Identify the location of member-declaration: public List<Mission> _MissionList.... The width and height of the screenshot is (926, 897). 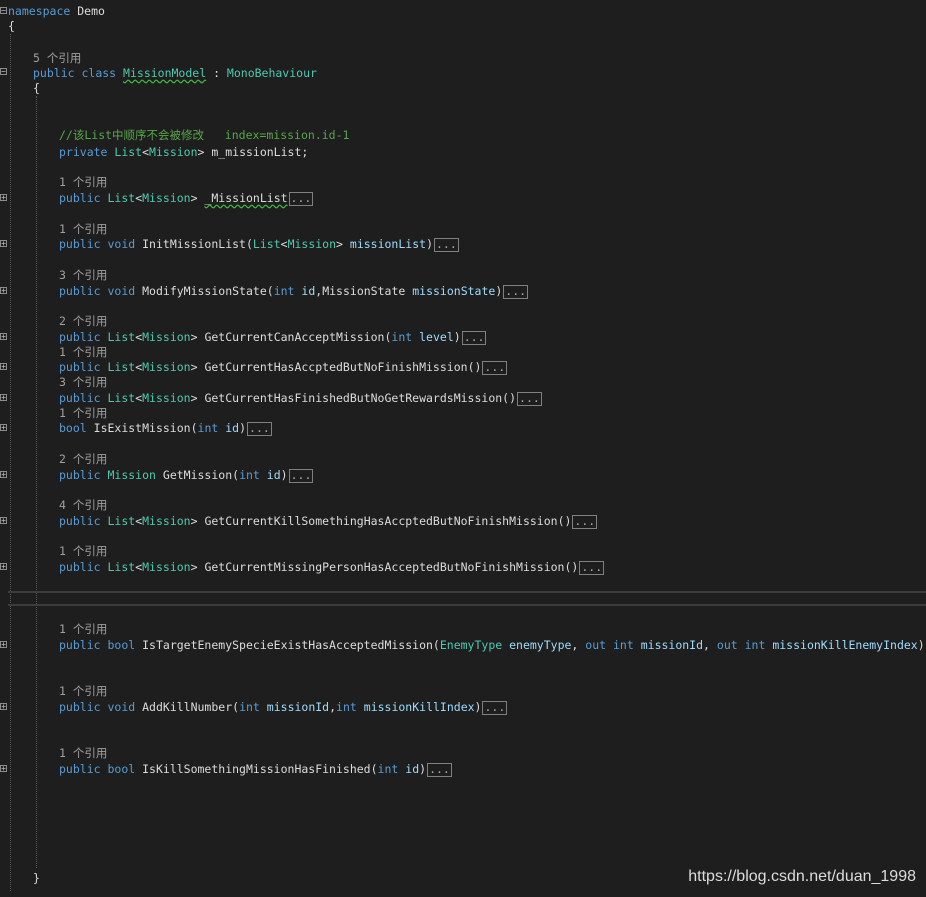
(186, 198).